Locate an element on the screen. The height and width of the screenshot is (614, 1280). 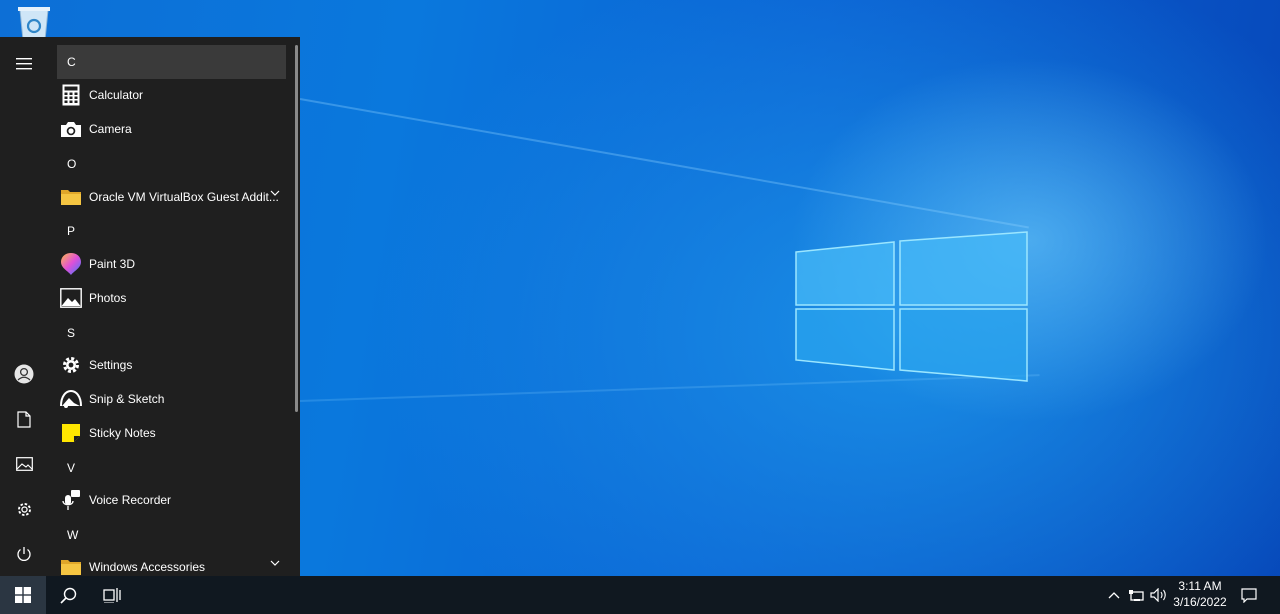
hamburger-icon is located at coordinates (24, 64).